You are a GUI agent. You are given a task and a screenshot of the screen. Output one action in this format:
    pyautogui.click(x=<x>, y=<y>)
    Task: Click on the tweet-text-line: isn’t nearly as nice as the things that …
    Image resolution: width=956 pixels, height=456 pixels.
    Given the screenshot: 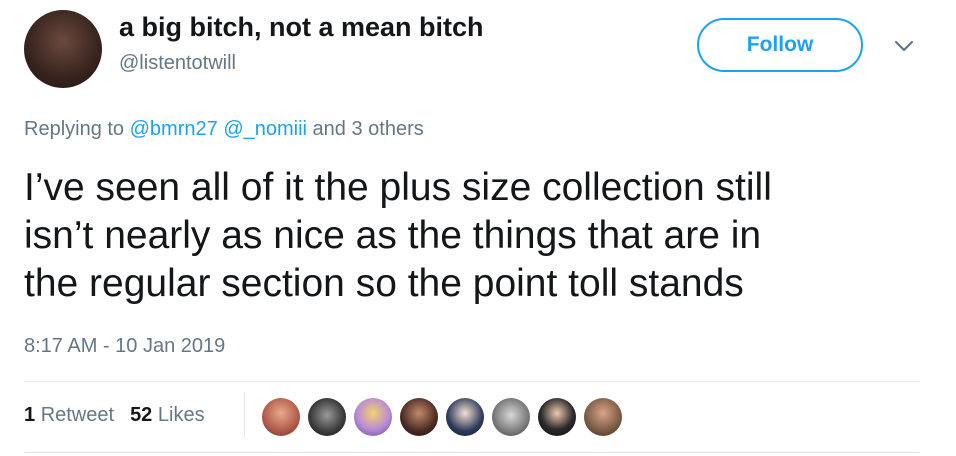 What is the action you would take?
    pyautogui.click(x=393, y=235)
    